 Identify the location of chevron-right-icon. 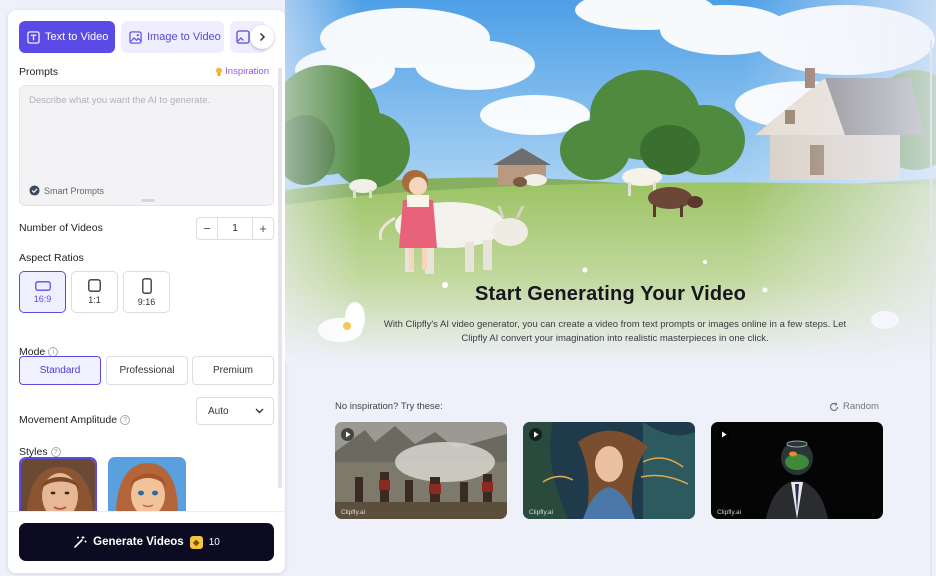
(262, 37).